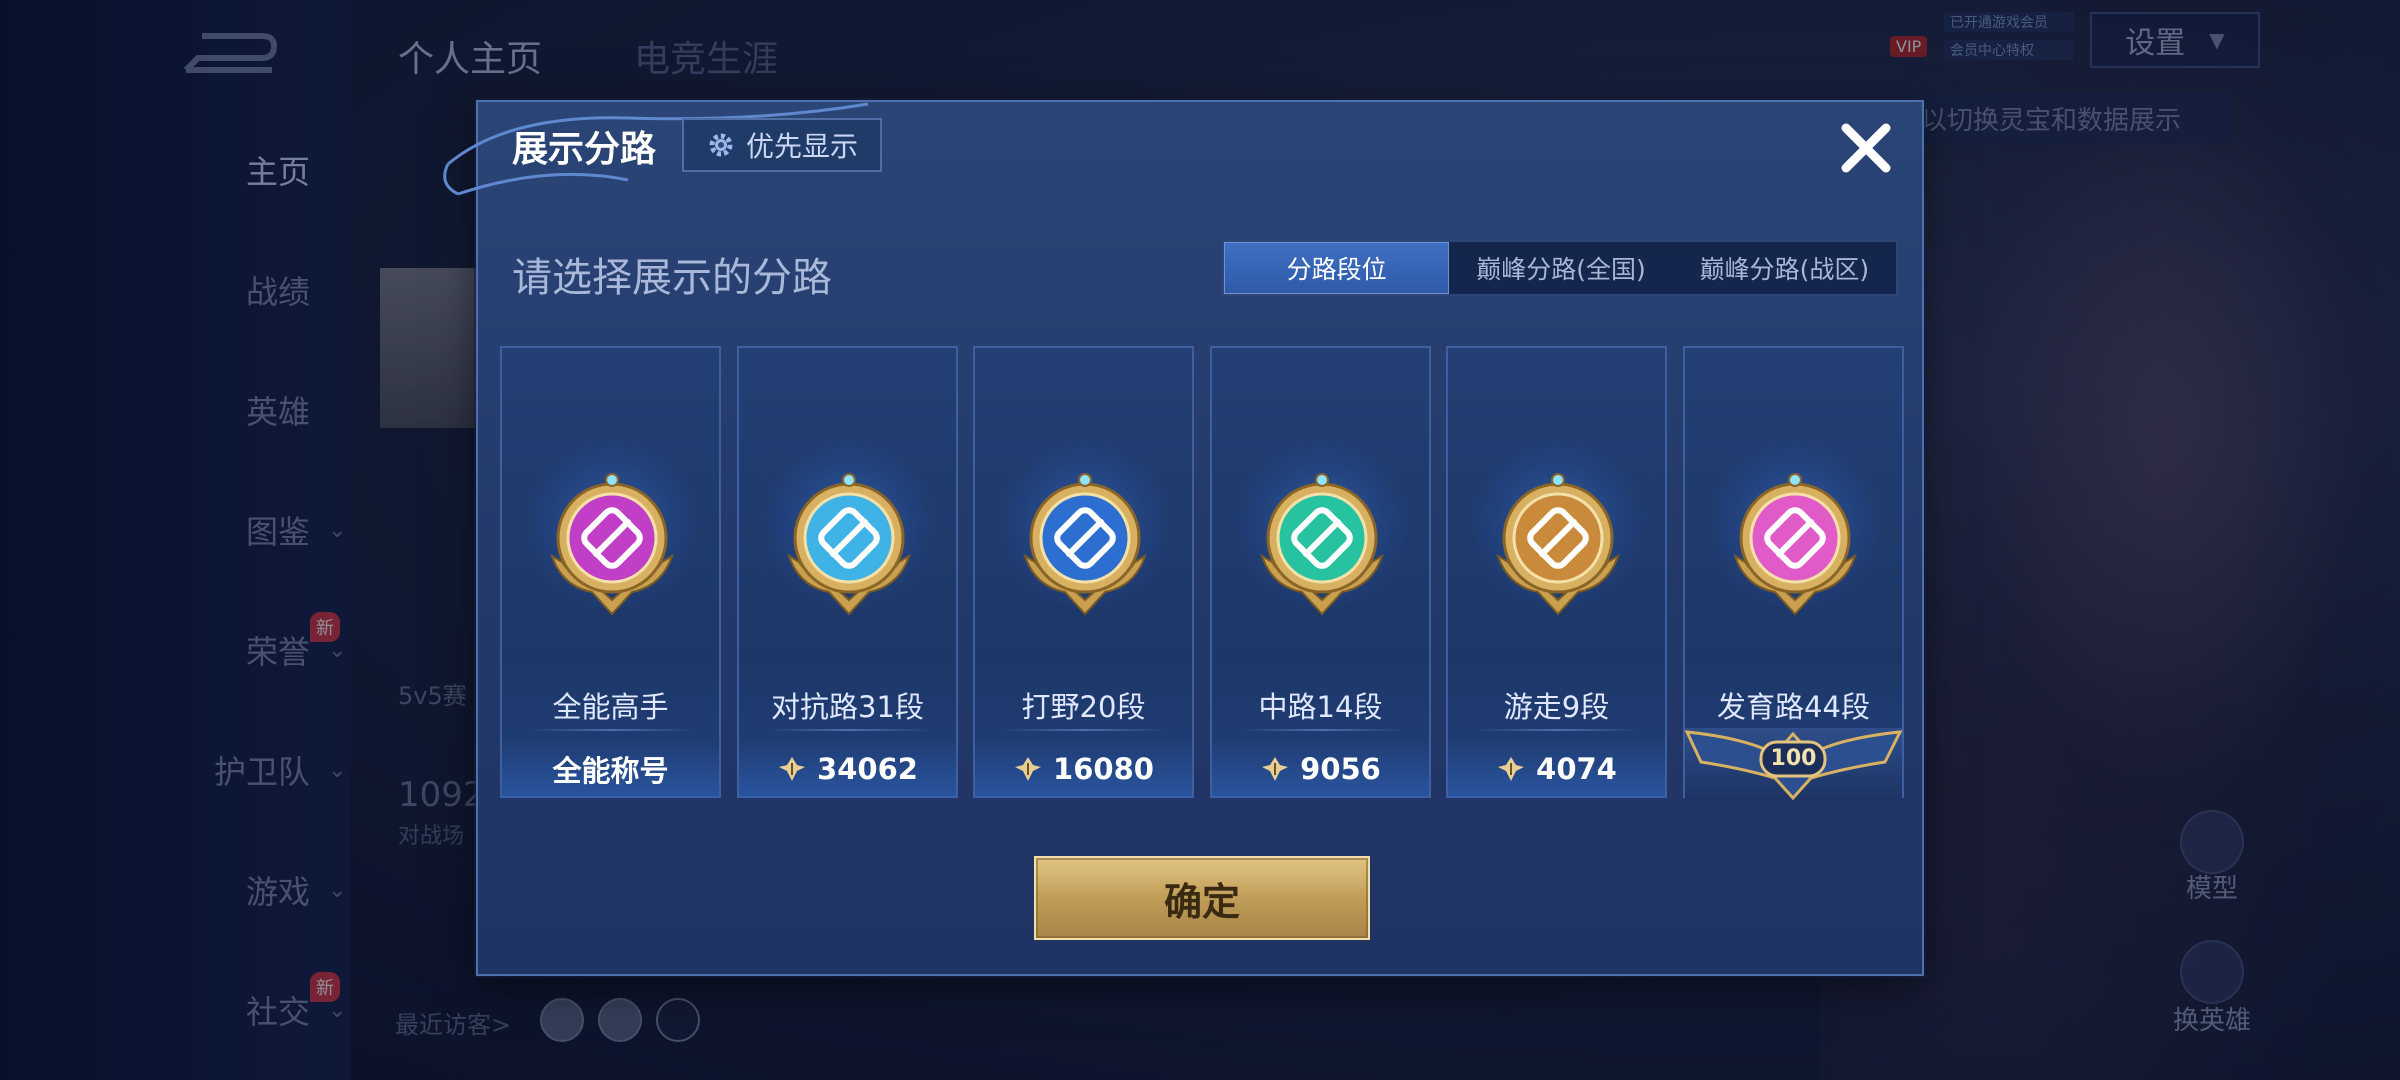 Image resolution: width=2400 pixels, height=1080 pixels. What do you see at coordinates (1103, 769) in the screenshot?
I see `power-points-value: 16080` at bounding box center [1103, 769].